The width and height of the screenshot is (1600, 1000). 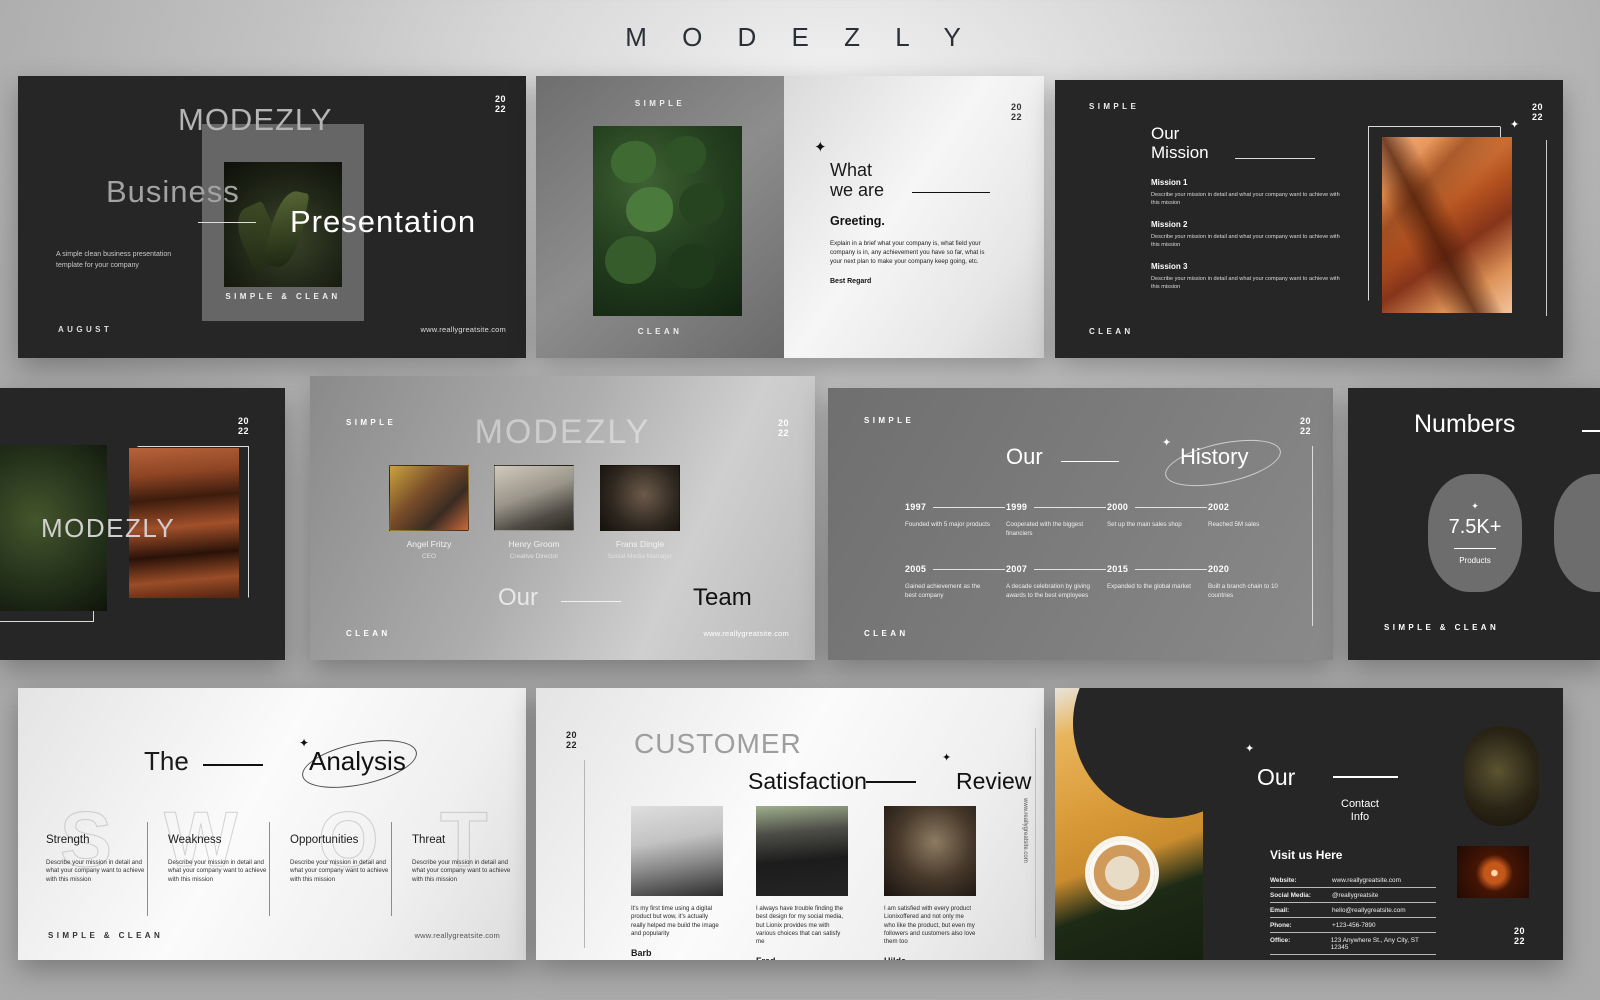 I want to click on footer-tag: SIMPLE & CLEAN, so click(x=1442, y=627).